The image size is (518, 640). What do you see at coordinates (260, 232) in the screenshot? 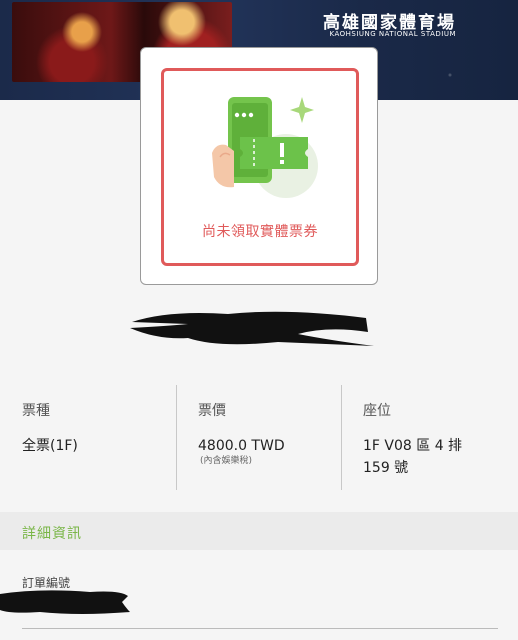
I see `ticket-status-text: 尚未領取實體票券` at bounding box center [260, 232].